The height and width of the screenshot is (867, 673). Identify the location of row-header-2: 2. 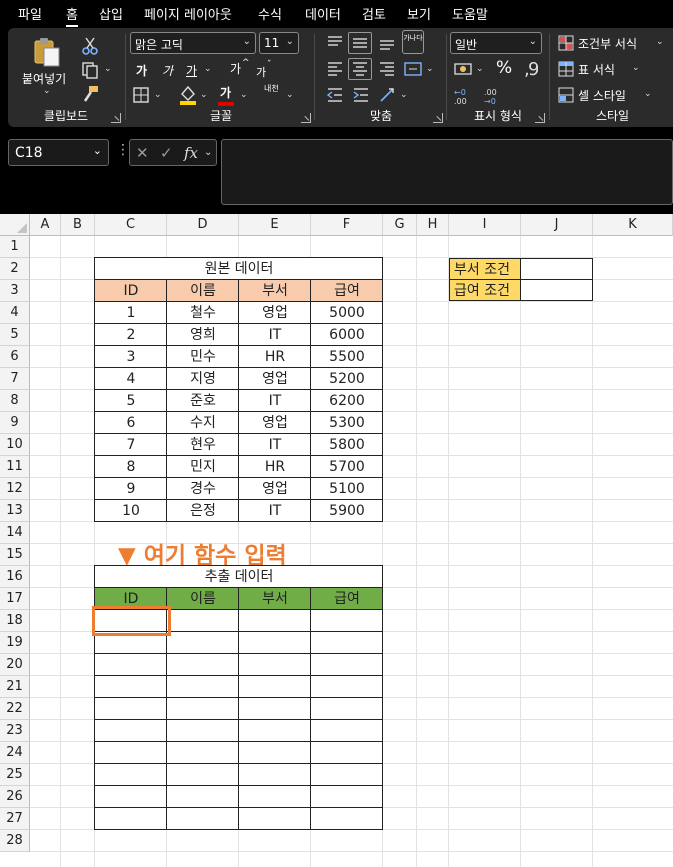
(15, 269).